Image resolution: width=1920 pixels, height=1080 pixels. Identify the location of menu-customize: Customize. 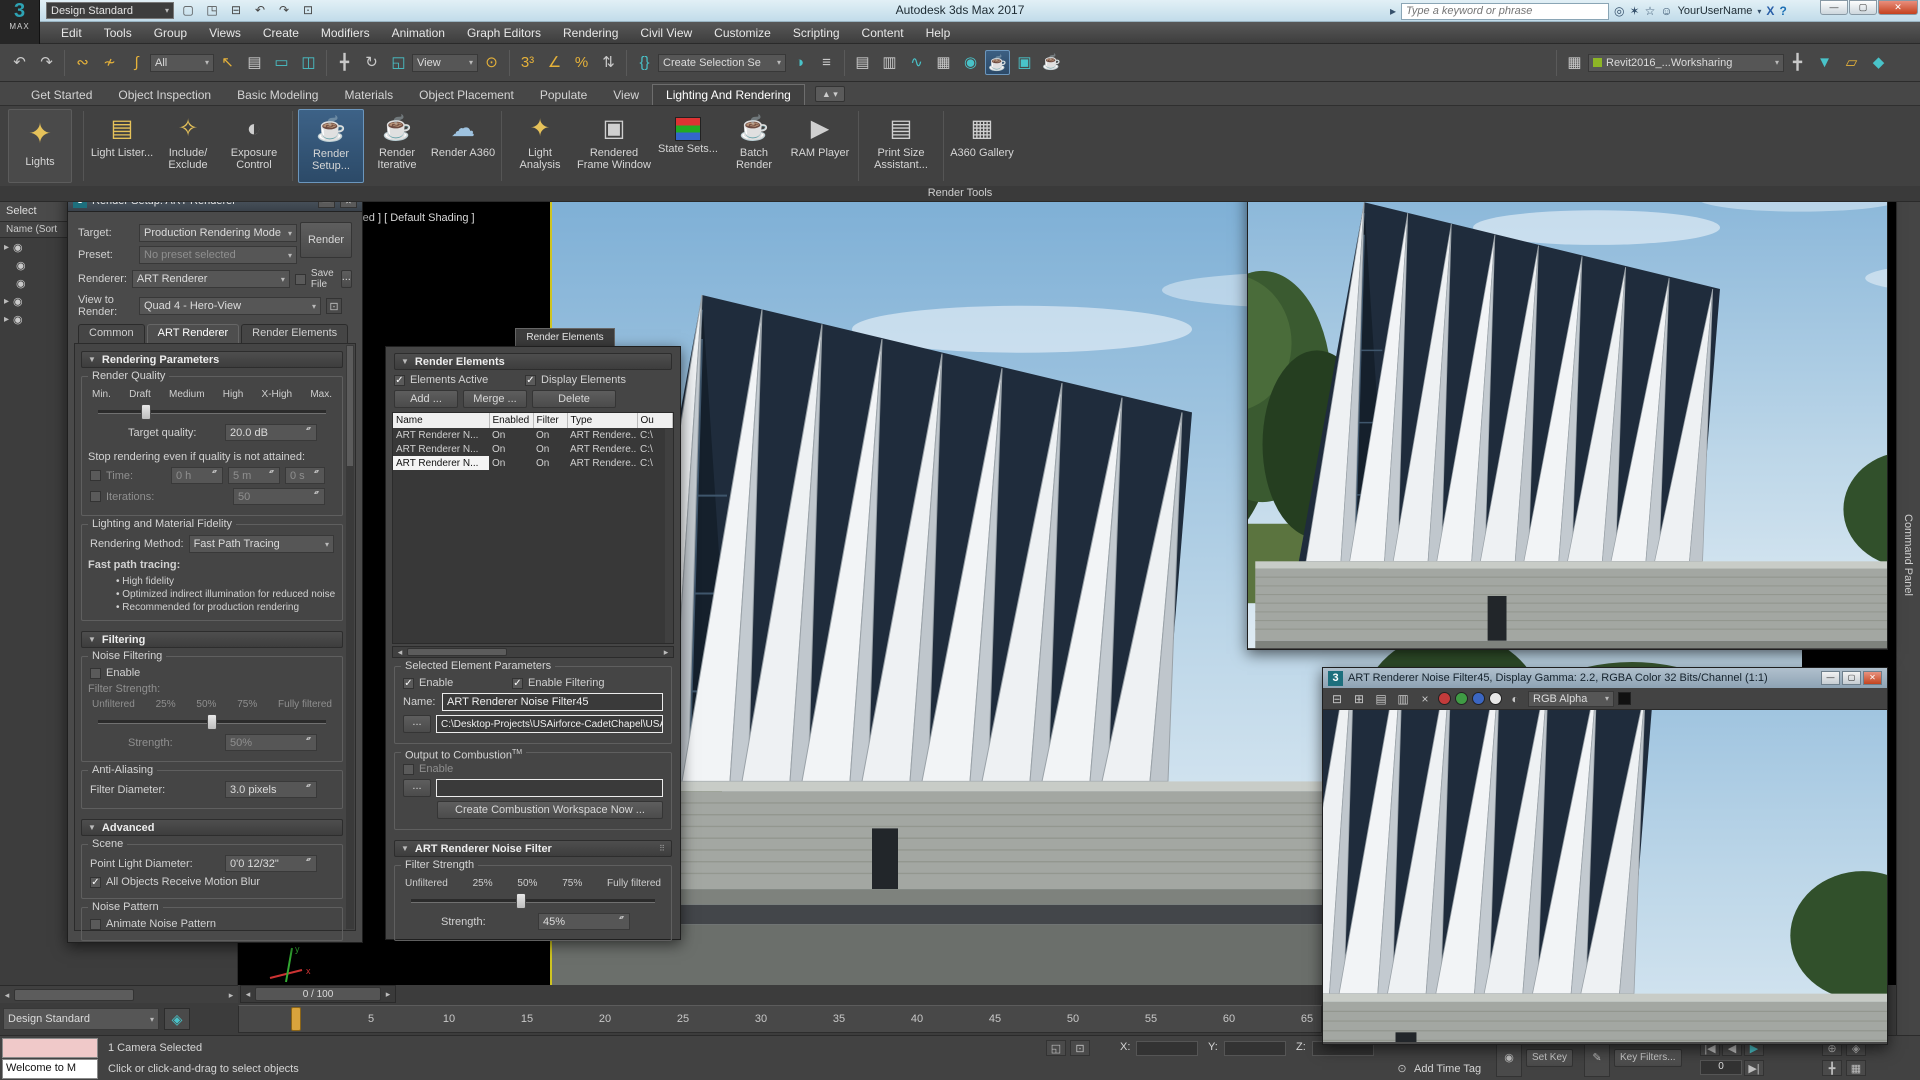
(742, 33).